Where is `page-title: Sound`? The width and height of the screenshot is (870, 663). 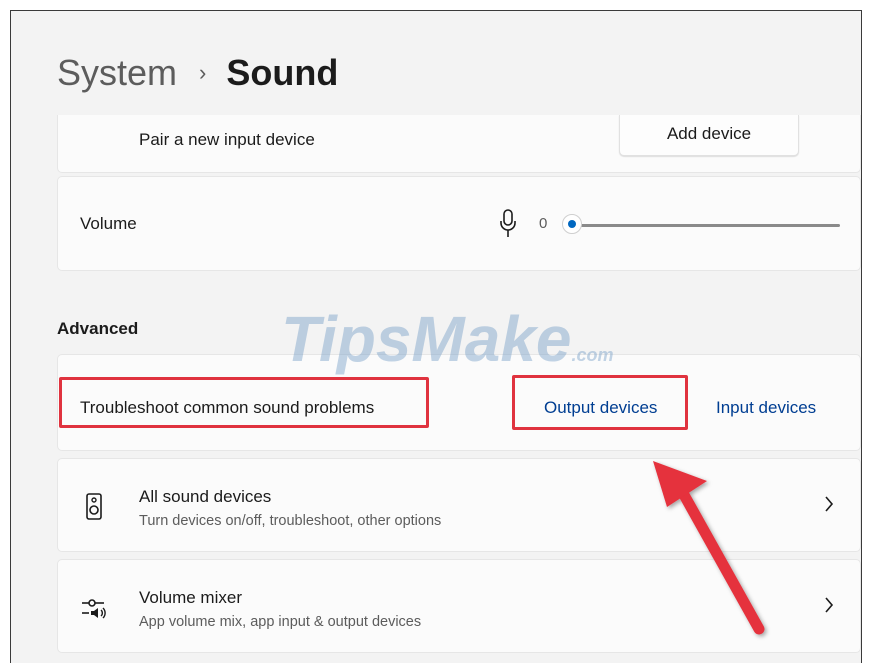 page-title: Sound is located at coordinates (282, 72).